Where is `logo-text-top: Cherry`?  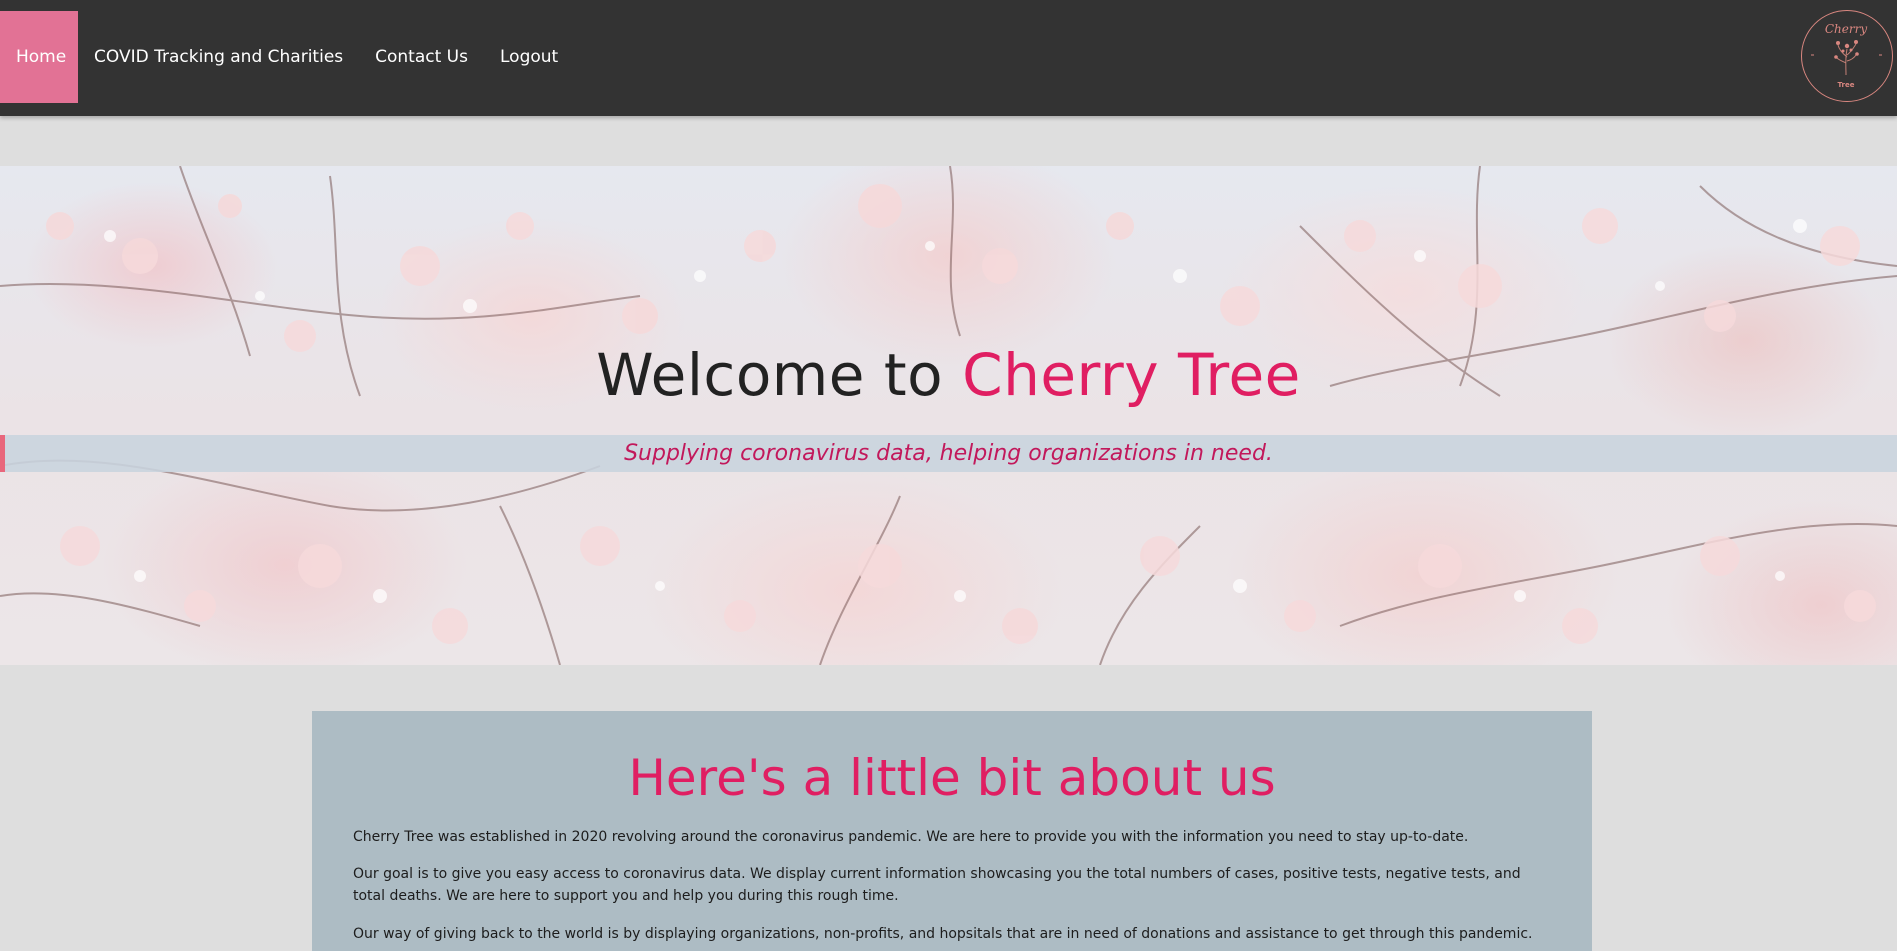
logo-text-top: Cherry is located at coordinates (1846, 29).